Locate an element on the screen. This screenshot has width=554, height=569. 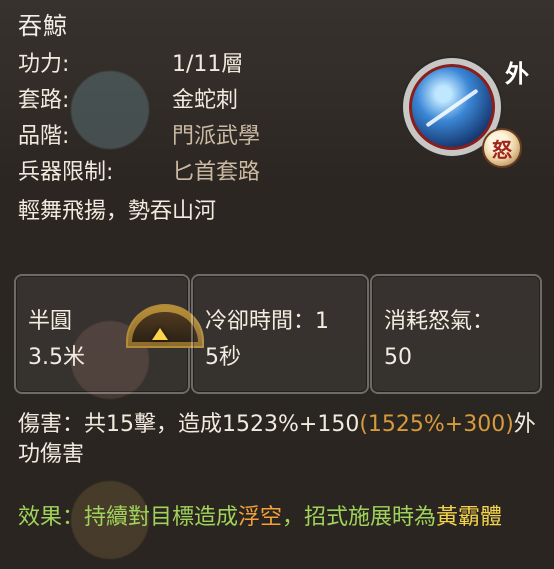
grade-value: 門派武學 is located at coordinates (216, 136).